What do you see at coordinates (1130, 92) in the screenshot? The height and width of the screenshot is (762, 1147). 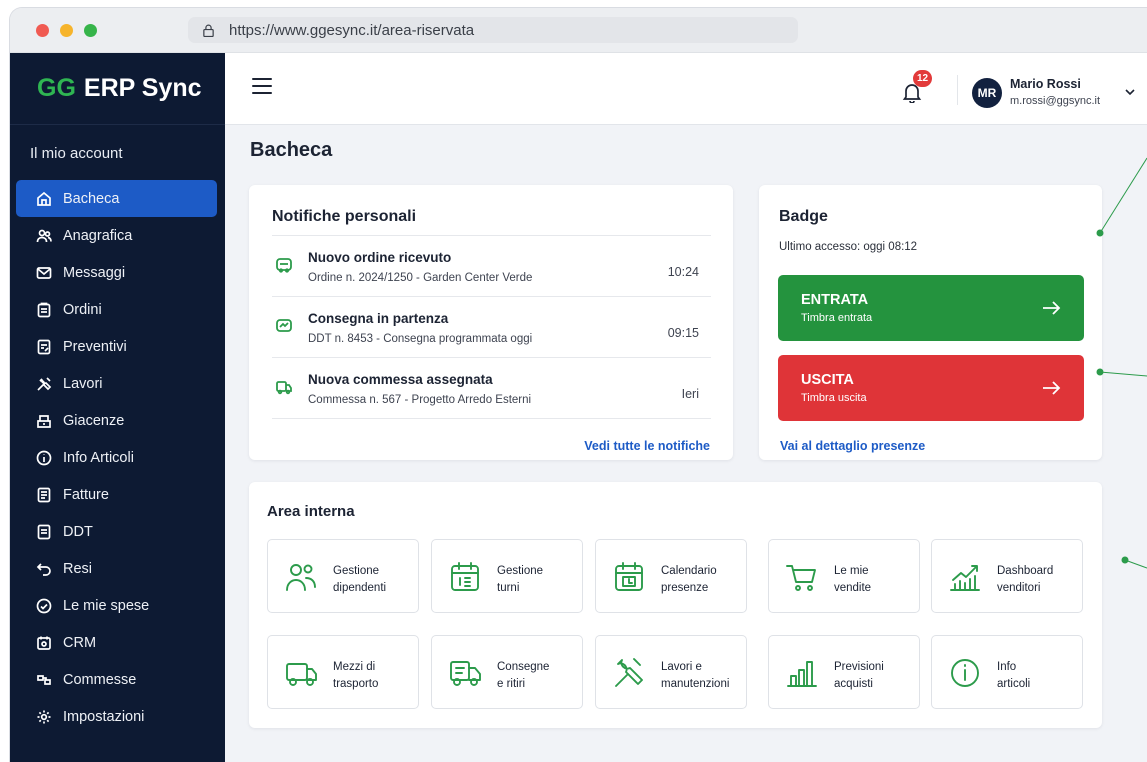 I see `chevron-down-icon` at bounding box center [1130, 92].